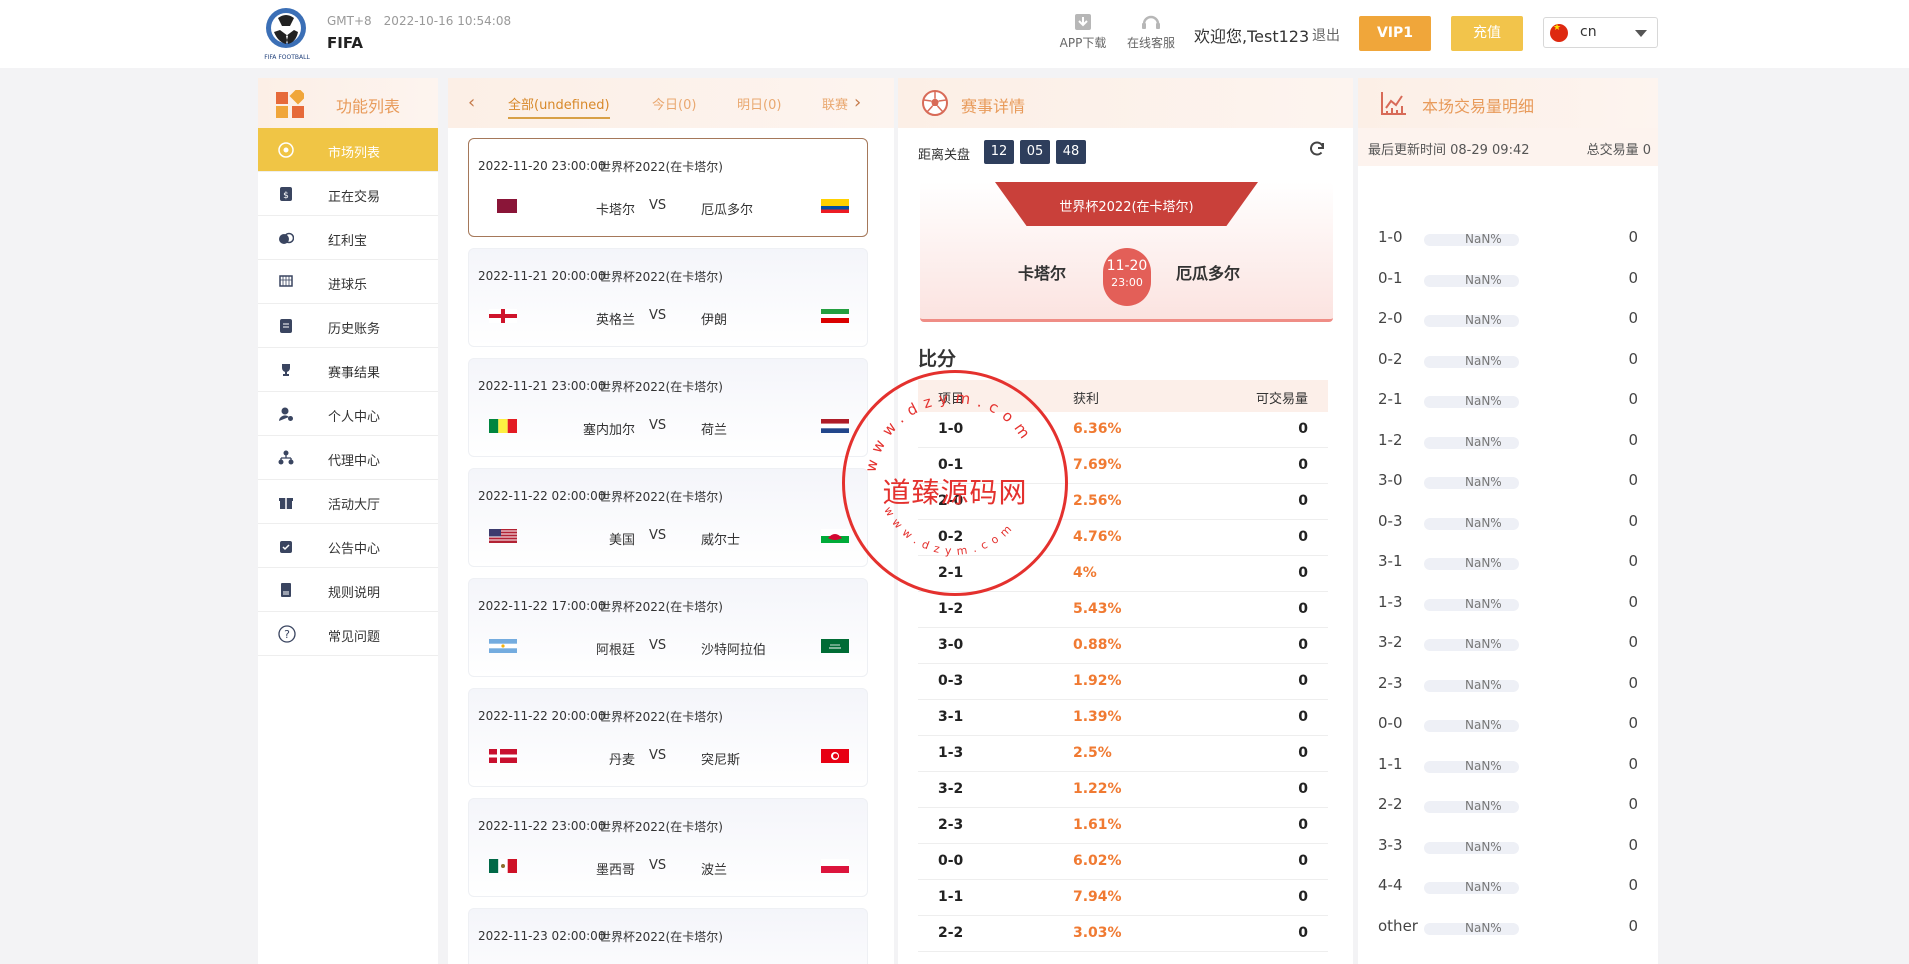 The width and height of the screenshot is (1909, 964). I want to click on online-service-link: 在线客服, so click(1151, 31).